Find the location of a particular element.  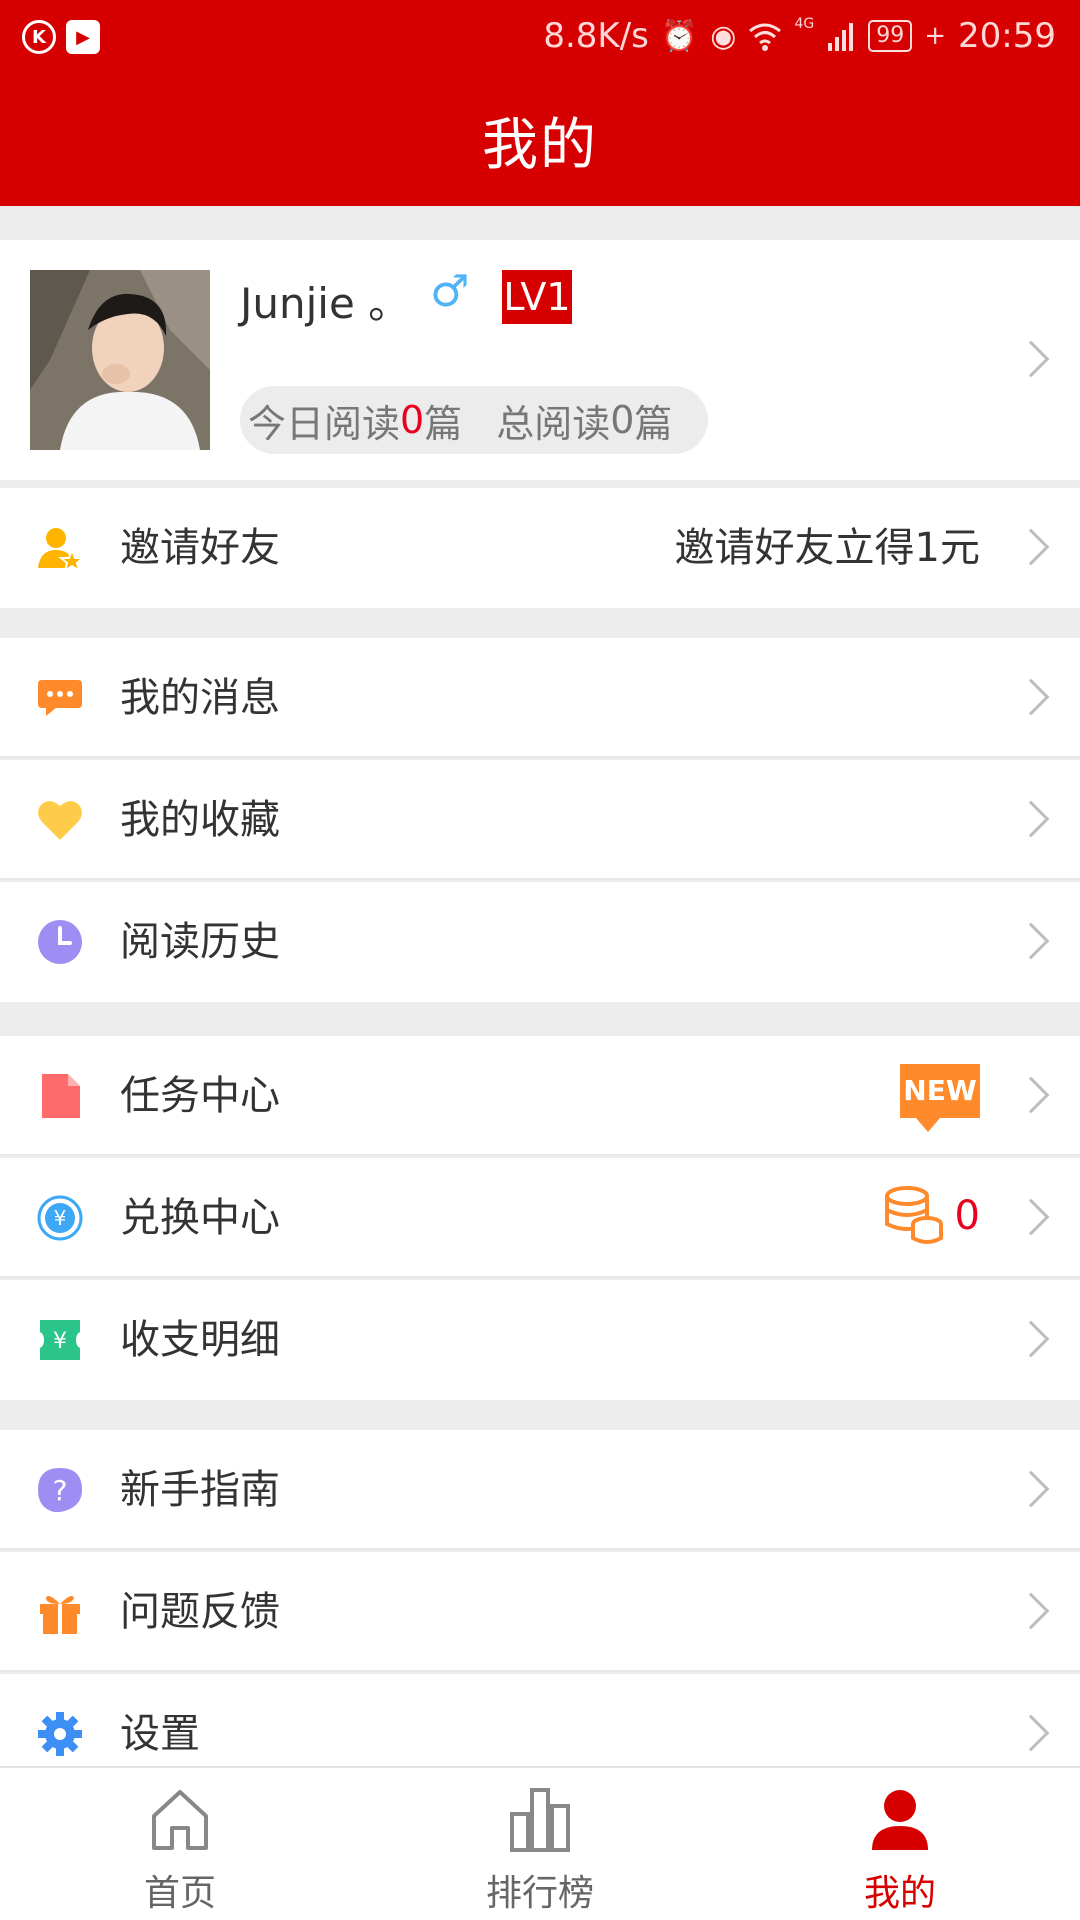

ledger-label: 收支明细 is located at coordinates (200, 1340).